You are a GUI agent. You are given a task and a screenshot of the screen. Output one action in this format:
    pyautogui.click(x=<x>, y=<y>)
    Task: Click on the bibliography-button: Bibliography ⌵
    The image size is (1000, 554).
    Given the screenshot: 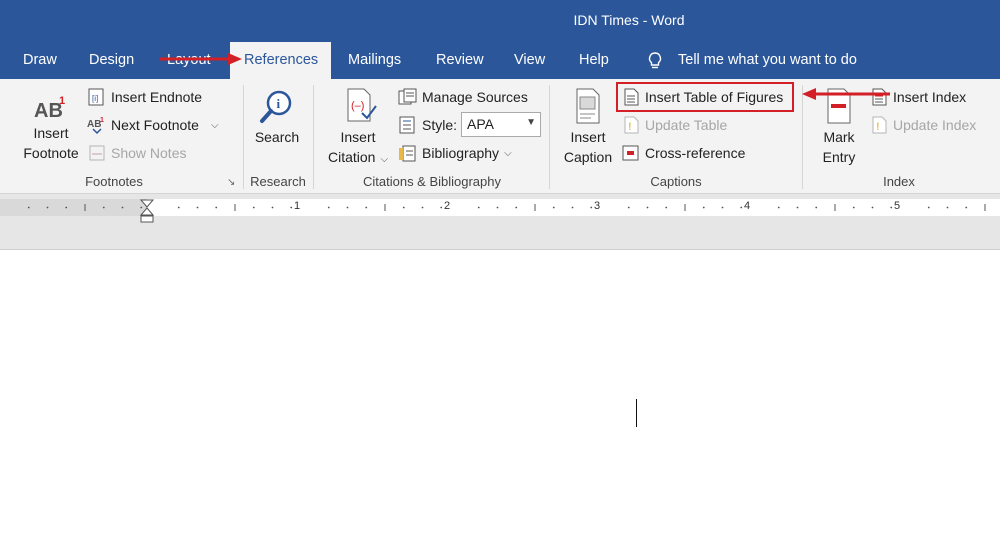 What is the action you would take?
    pyautogui.click(x=455, y=153)
    